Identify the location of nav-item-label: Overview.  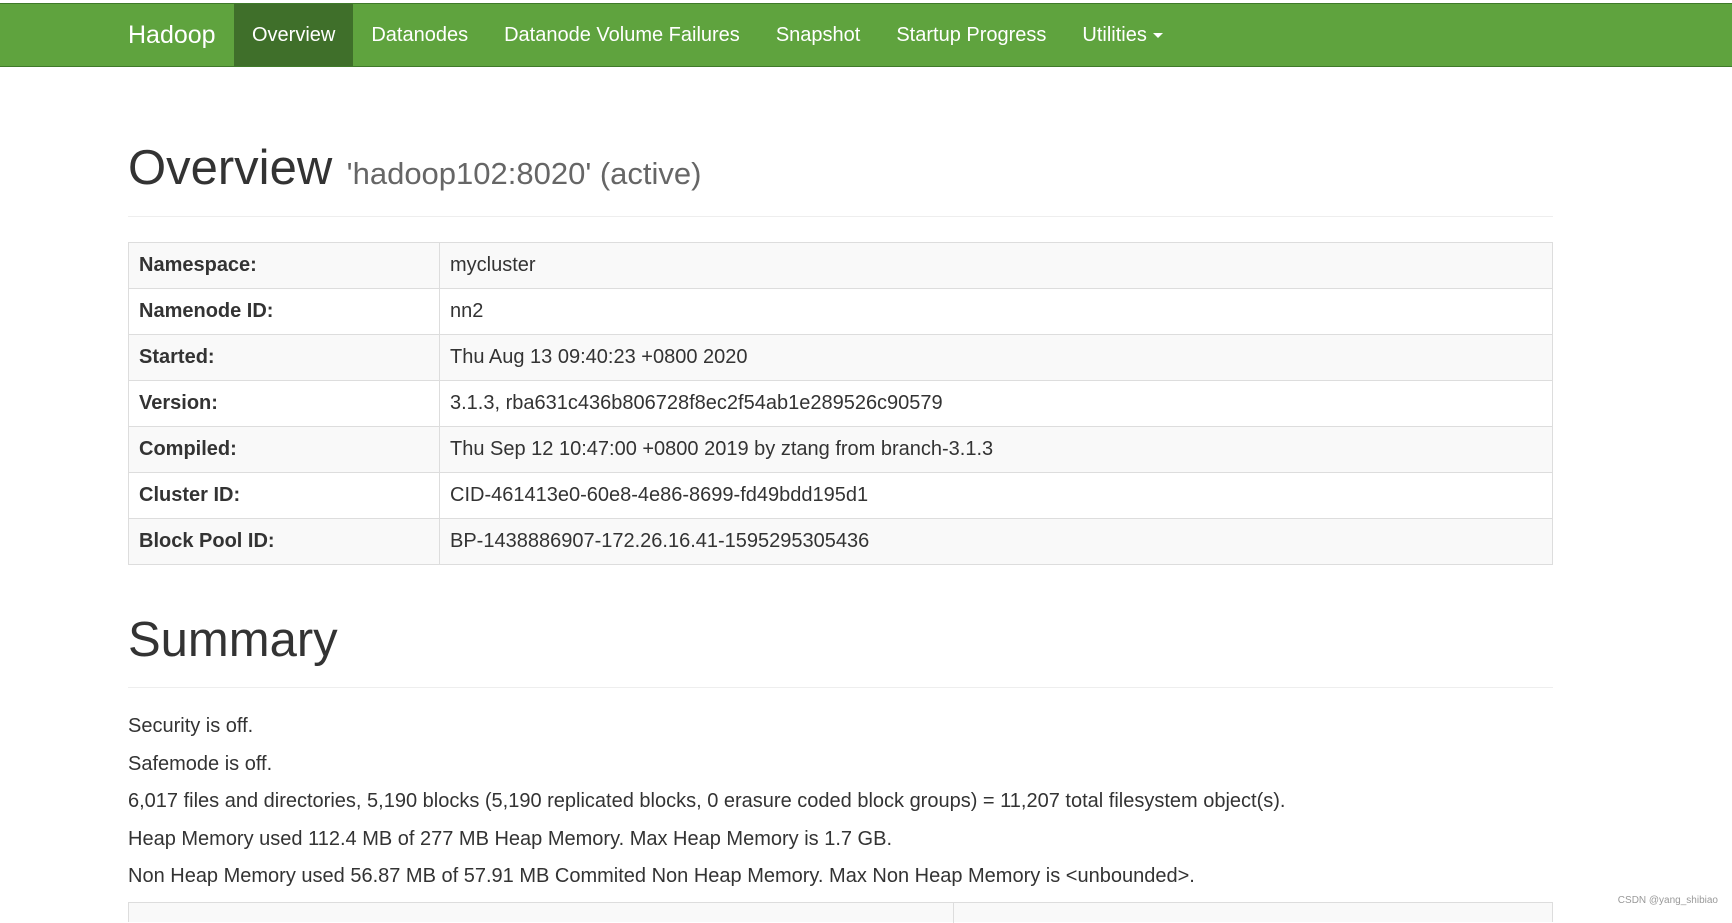
(294, 35).